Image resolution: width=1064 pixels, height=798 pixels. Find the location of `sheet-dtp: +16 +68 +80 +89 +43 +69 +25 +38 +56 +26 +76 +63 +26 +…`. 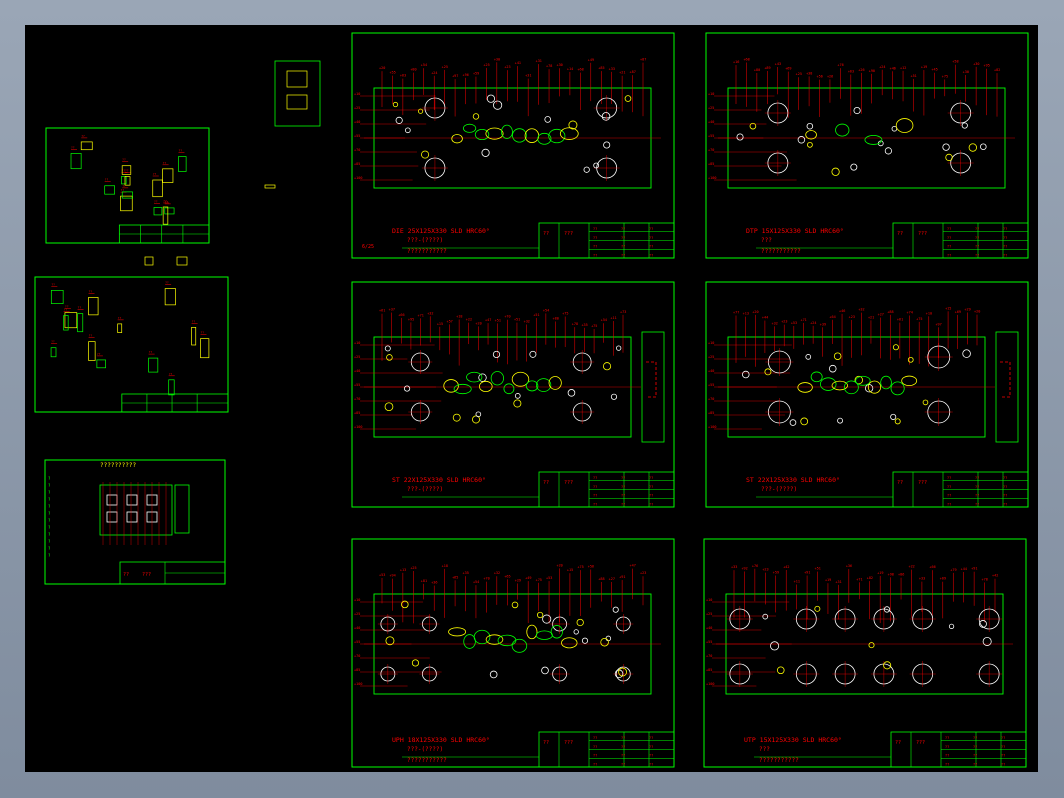

sheet-dtp: +16 +68 +80 +89 +43 +69 +25 +38 +56 +26 +76 +63 +26 +… is located at coordinates (867, 145).